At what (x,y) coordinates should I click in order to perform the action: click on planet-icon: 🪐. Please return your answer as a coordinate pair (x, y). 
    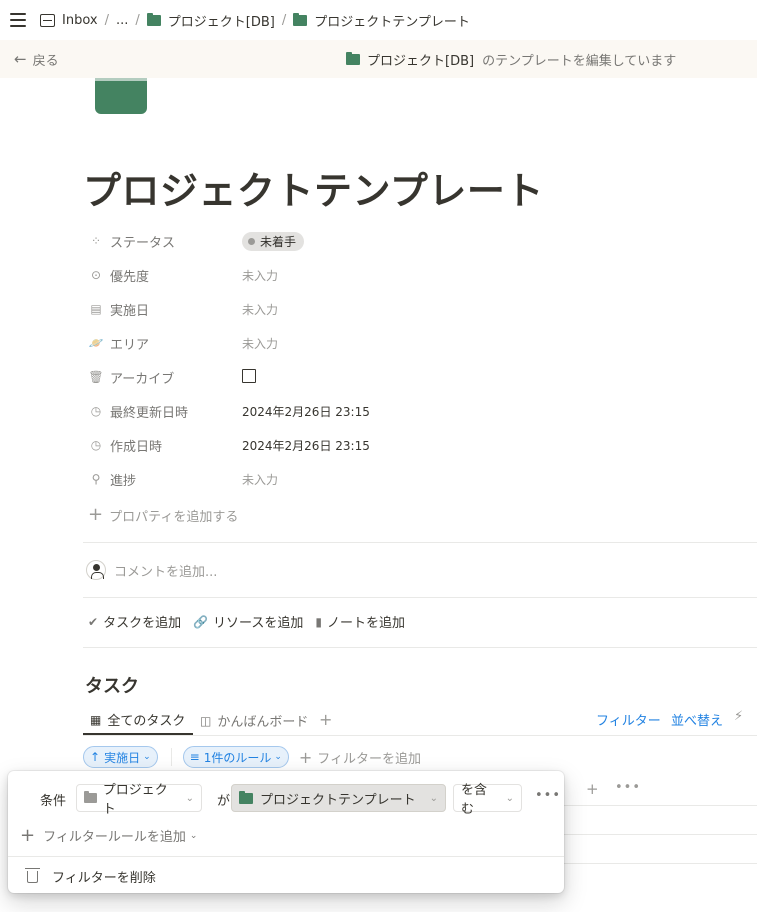
    Looking at the image, I should click on (96, 343).